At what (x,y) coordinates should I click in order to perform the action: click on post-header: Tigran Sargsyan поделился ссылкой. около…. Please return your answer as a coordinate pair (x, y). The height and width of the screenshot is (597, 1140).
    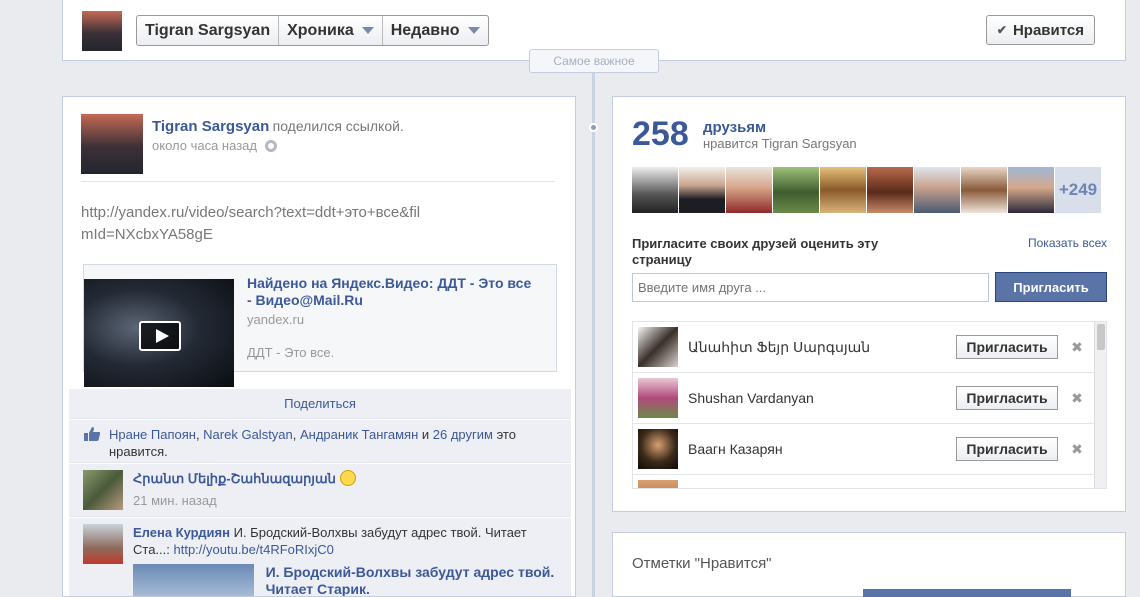
    Looking at the image, I should click on (278, 135).